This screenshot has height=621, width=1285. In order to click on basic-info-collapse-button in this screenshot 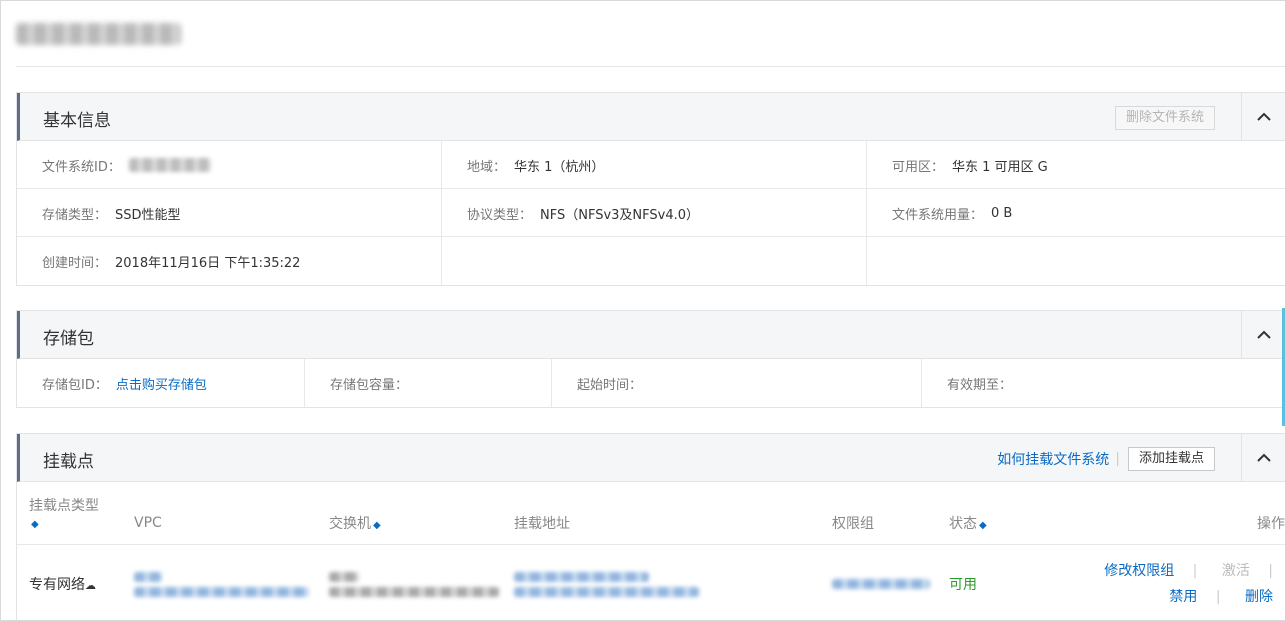, I will do `click(1263, 116)`.